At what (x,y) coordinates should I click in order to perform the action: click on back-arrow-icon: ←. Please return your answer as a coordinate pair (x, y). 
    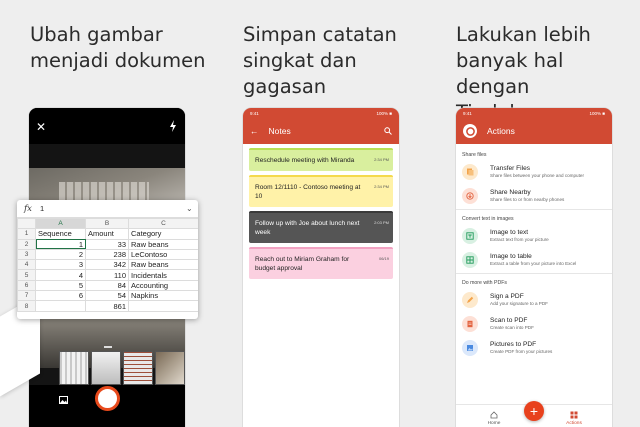
    Looking at the image, I should click on (254, 131).